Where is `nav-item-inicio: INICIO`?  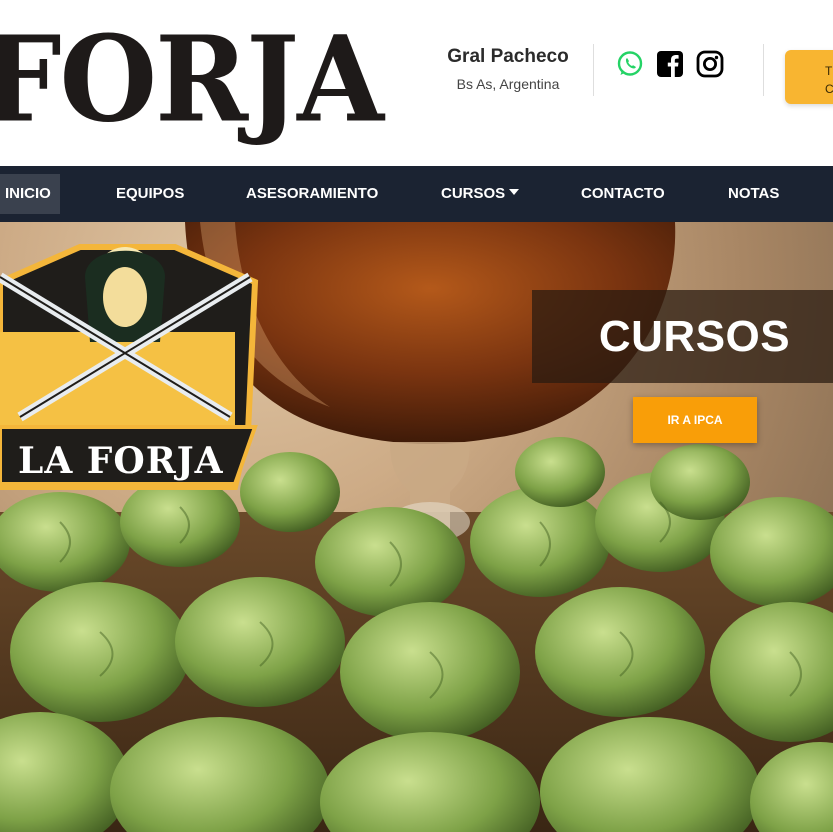 nav-item-inicio: INICIO is located at coordinates (30, 194).